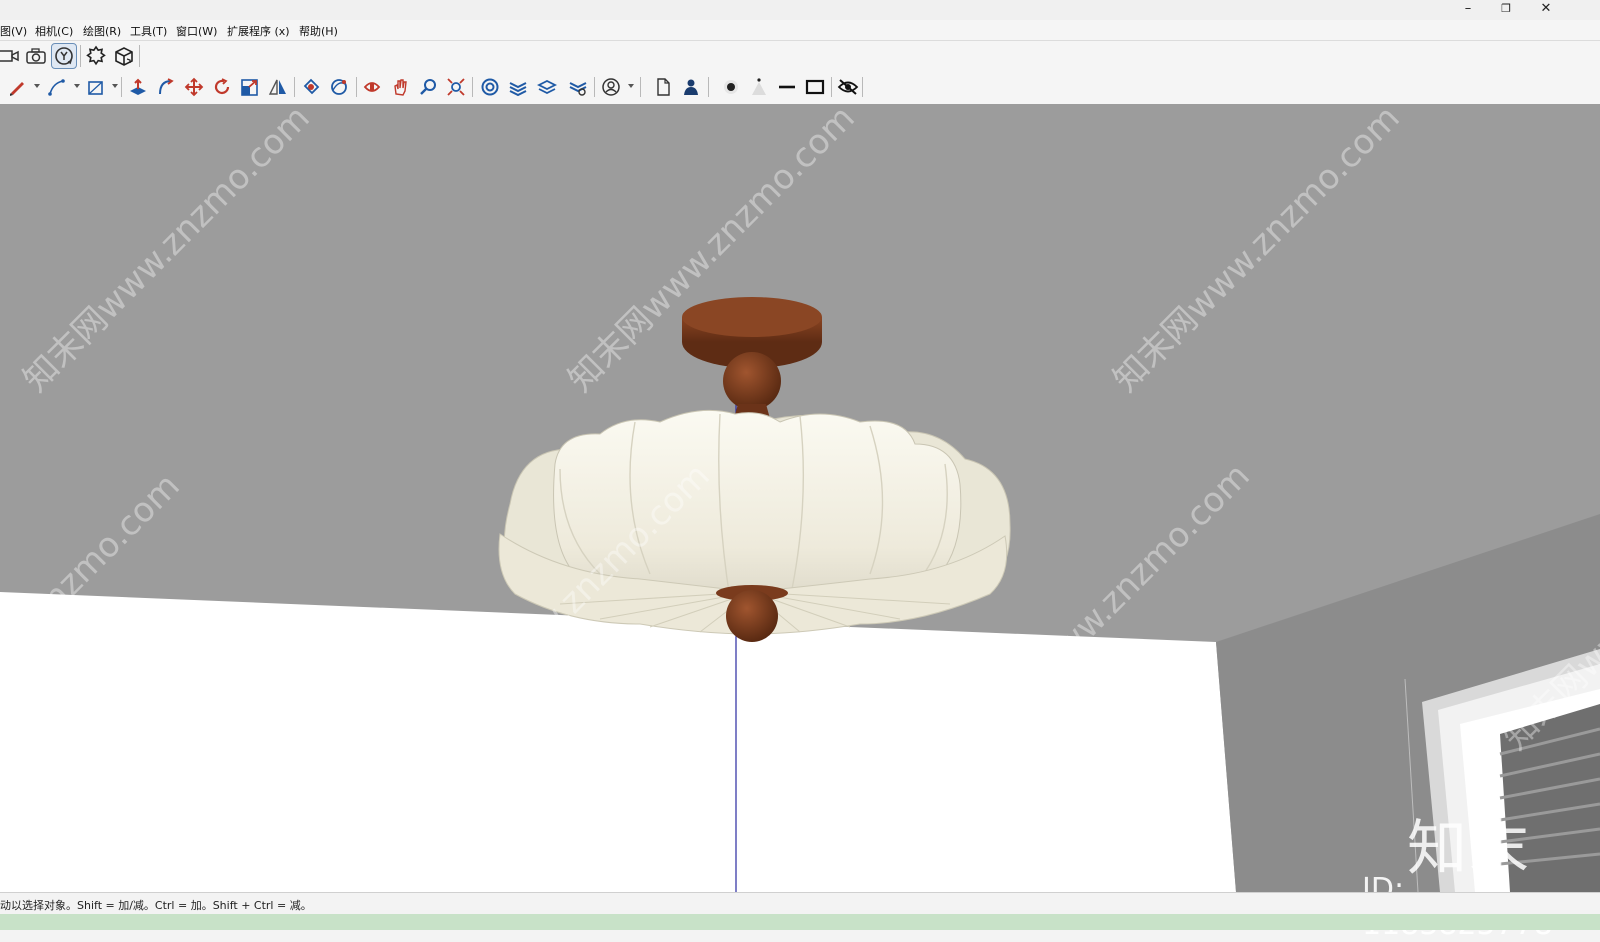 The image size is (1600, 942). What do you see at coordinates (339, 87) in the screenshot?
I see `orbit-sphere-icon` at bounding box center [339, 87].